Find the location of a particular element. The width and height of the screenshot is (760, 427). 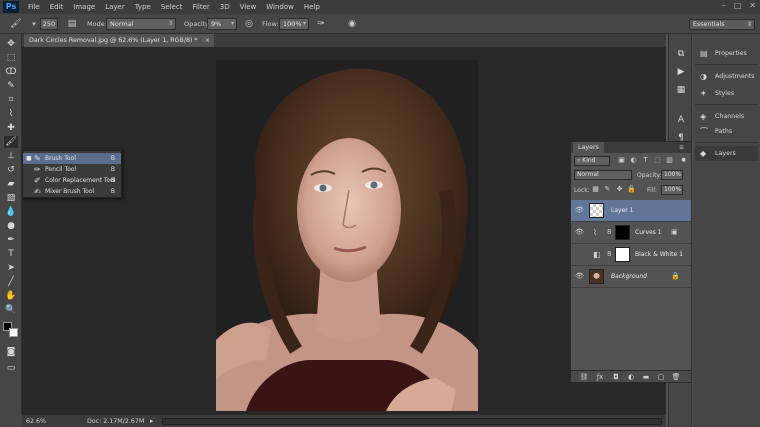

menu-filter: Filter is located at coordinates (200, 7).